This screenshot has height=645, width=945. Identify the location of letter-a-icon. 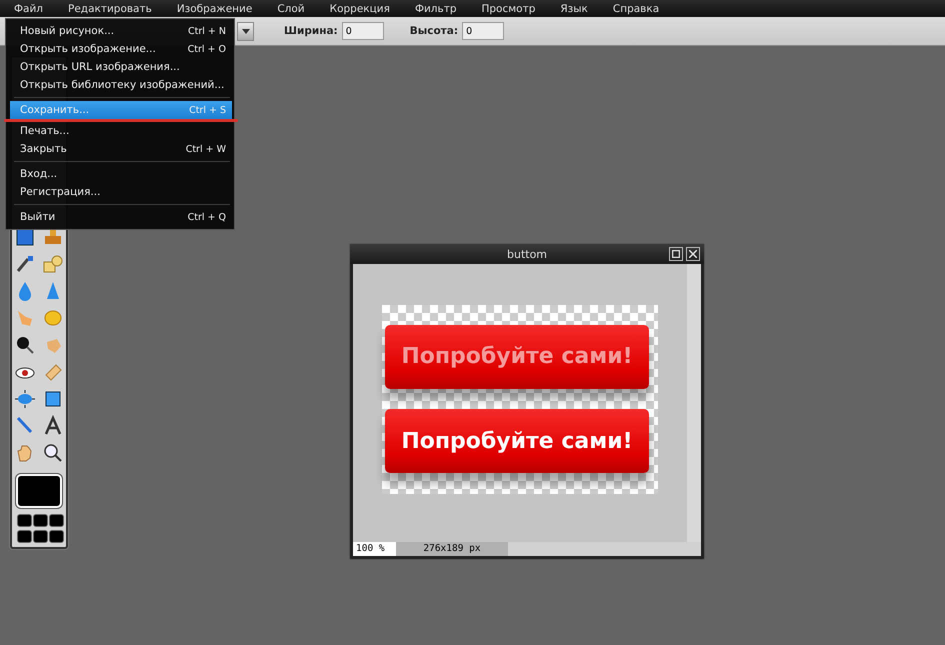
(53, 425).